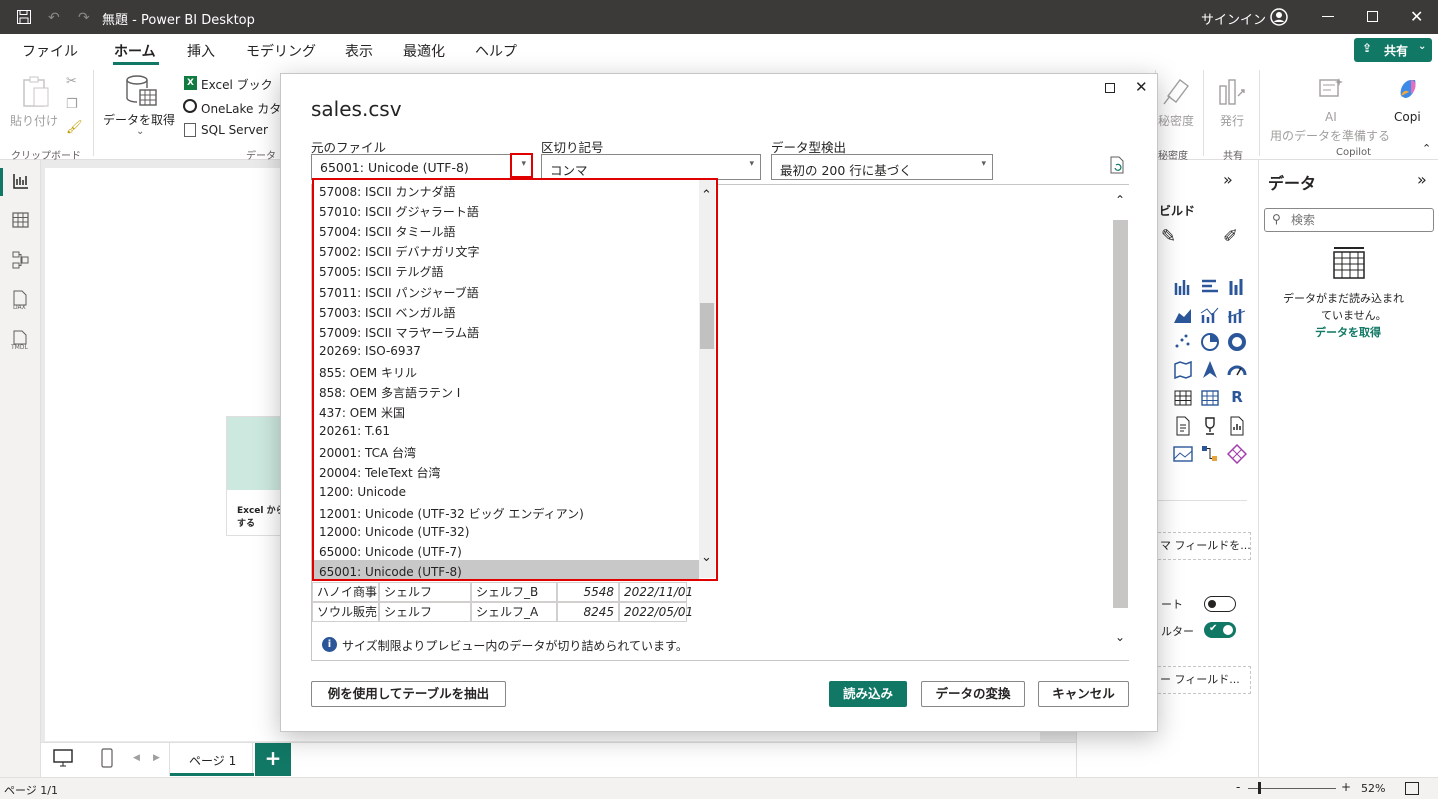 The height and width of the screenshot is (799, 1438). What do you see at coordinates (394, 532) in the screenshot?
I see `encoding-option: 12000: Unicode (UTF-32)` at bounding box center [394, 532].